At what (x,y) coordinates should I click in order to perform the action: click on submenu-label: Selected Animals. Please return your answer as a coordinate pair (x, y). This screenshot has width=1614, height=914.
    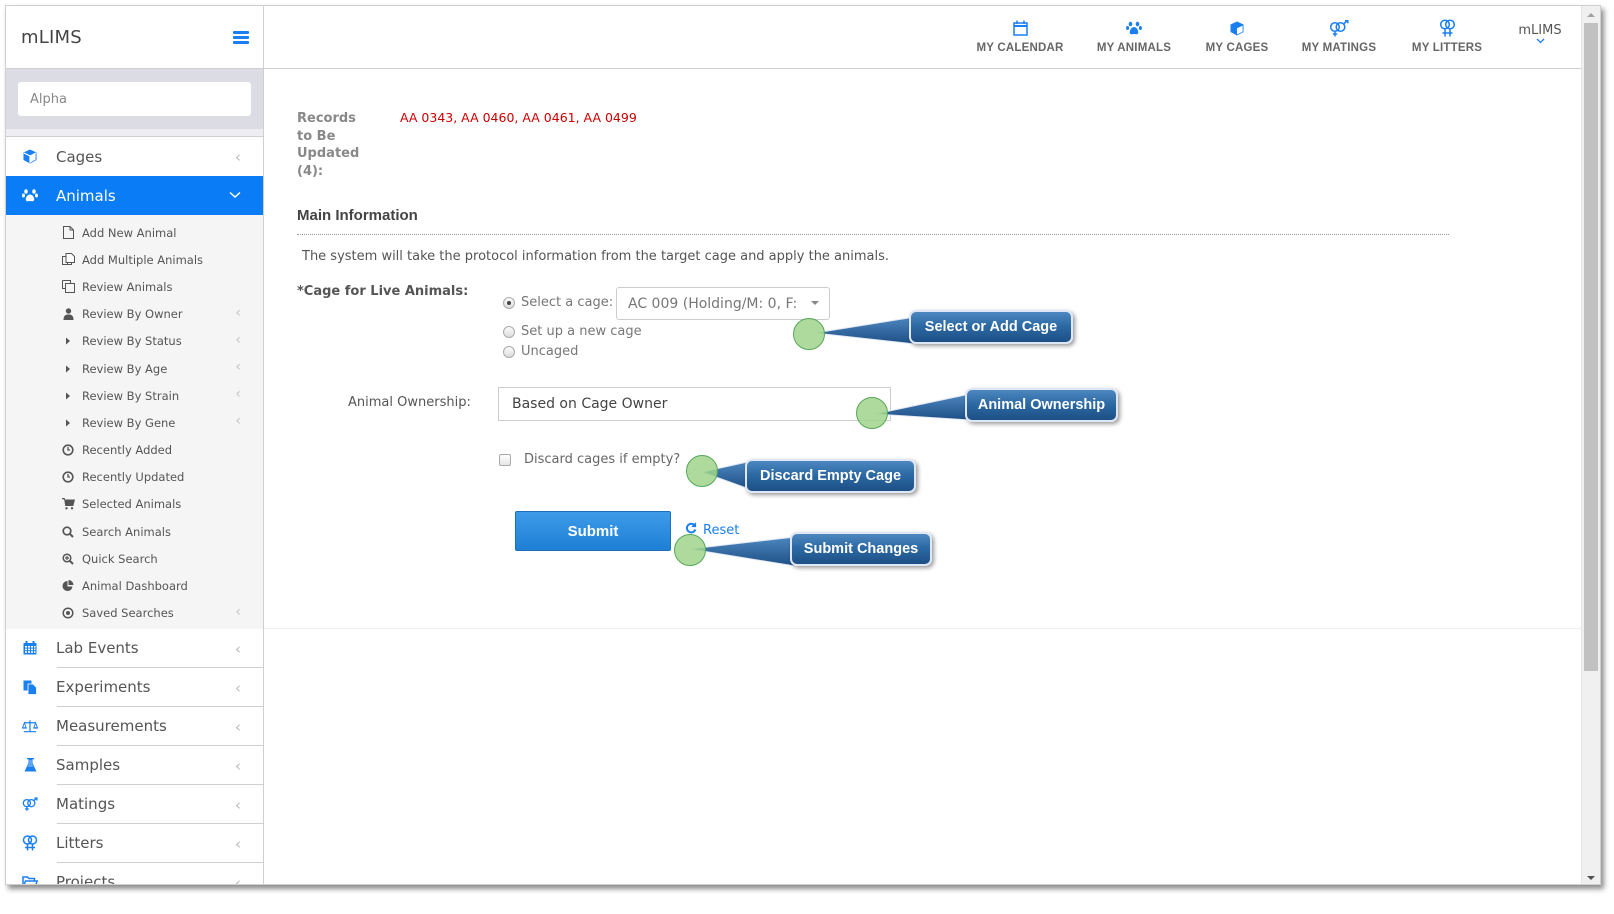
    Looking at the image, I should click on (132, 504).